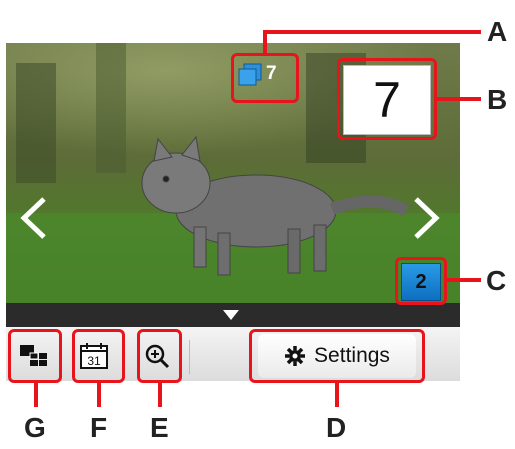  What do you see at coordinates (250, 74) in the screenshot?
I see `photo-stack-icon` at bounding box center [250, 74].